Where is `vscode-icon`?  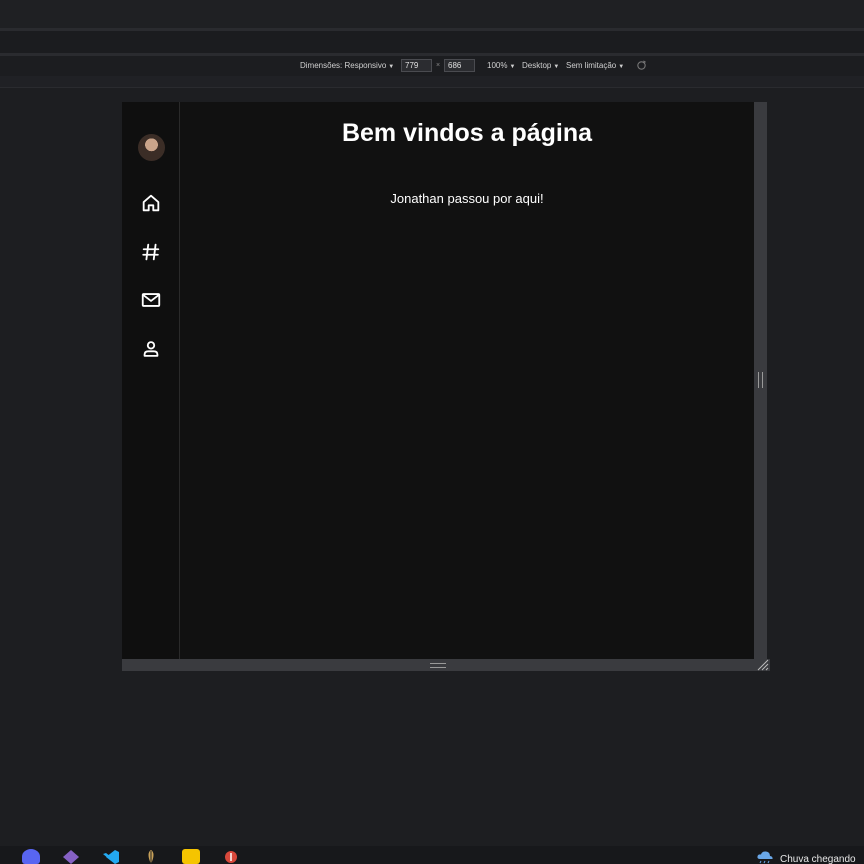
vscode-icon is located at coordinates (111, 856).